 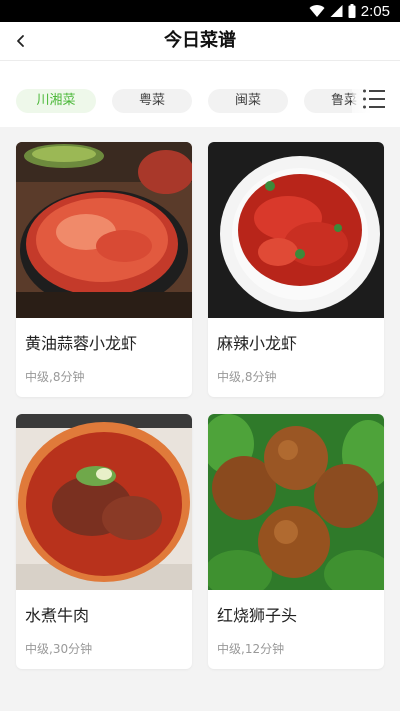 I want to click on tab-yue: 粤菜, so click(x=152, y=101).